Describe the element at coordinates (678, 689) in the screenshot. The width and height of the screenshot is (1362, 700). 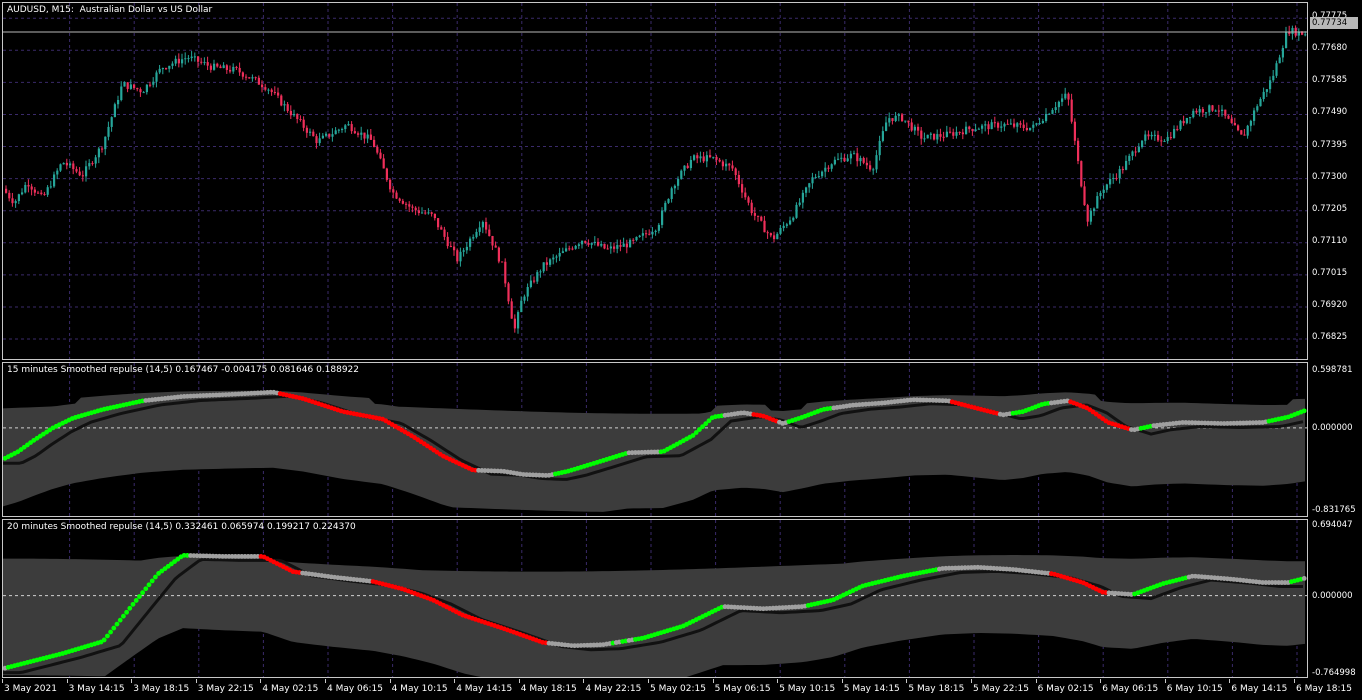
I see `time-label: 5 May 02:15` at that location.